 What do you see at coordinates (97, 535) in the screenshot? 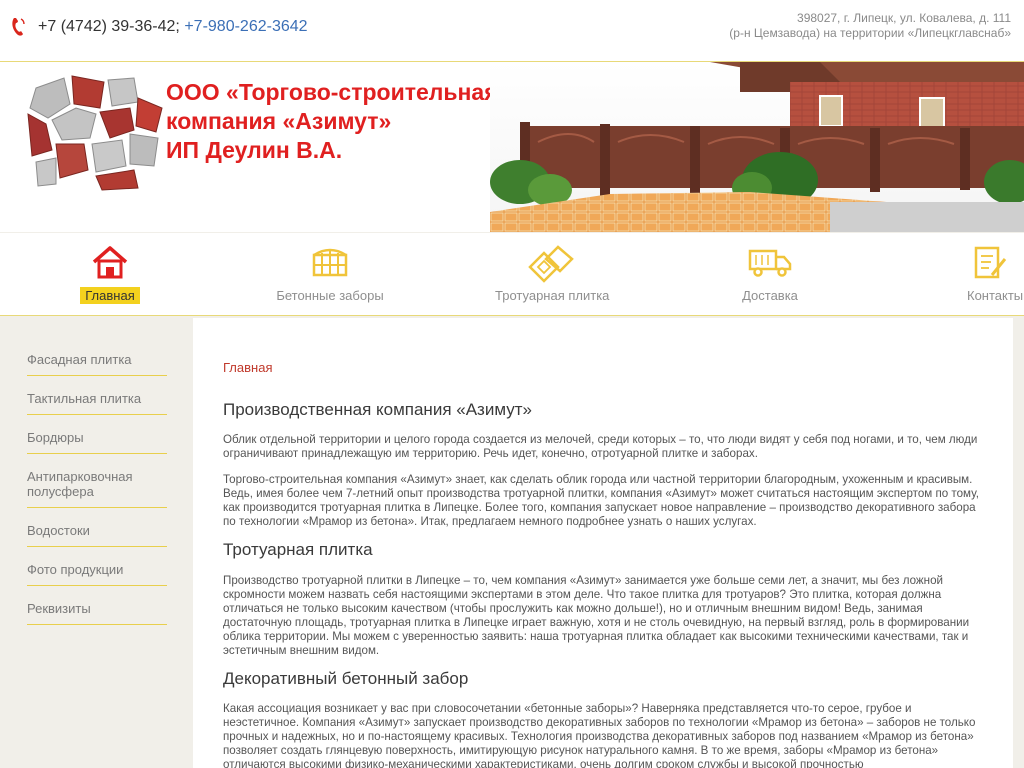
I see `sidebar-item-drains: Водостоки` at bounding box center [97, 535].